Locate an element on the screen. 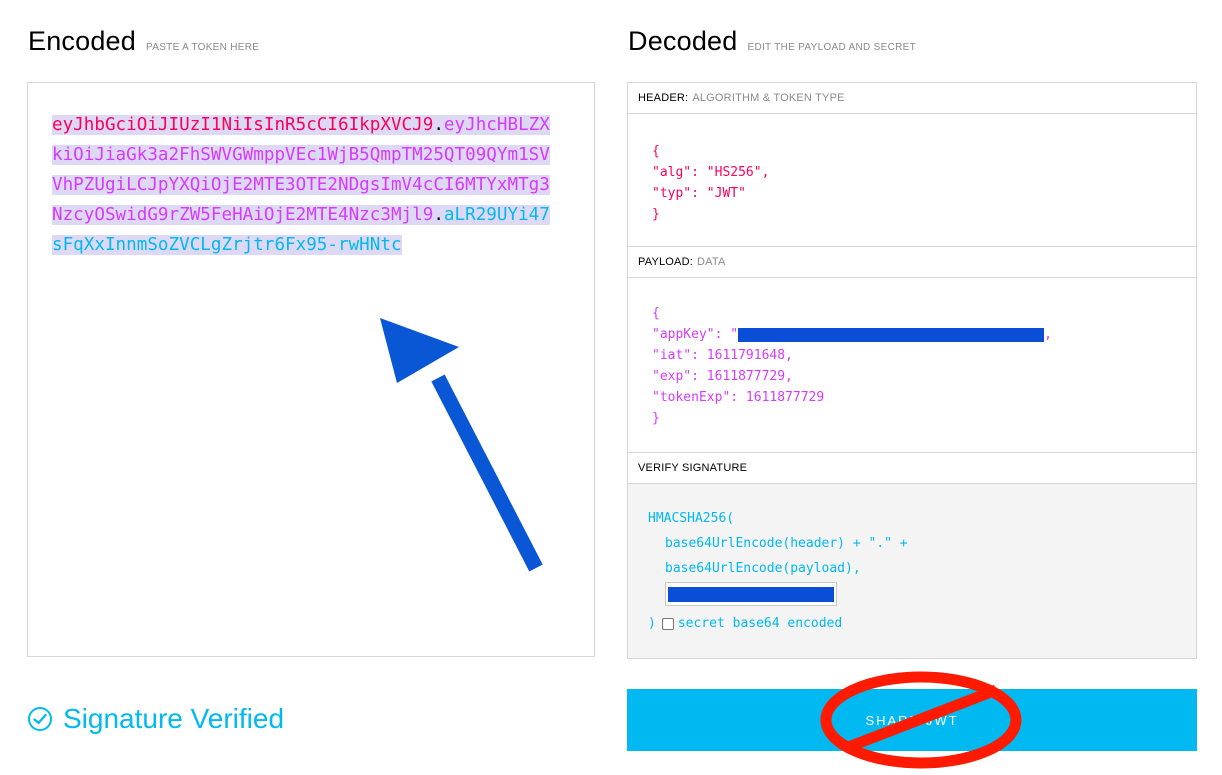 This screenshot has height=775, width=1222. payload-iat-line: "iat": 1611791648, is located at coordinates (722, 355).